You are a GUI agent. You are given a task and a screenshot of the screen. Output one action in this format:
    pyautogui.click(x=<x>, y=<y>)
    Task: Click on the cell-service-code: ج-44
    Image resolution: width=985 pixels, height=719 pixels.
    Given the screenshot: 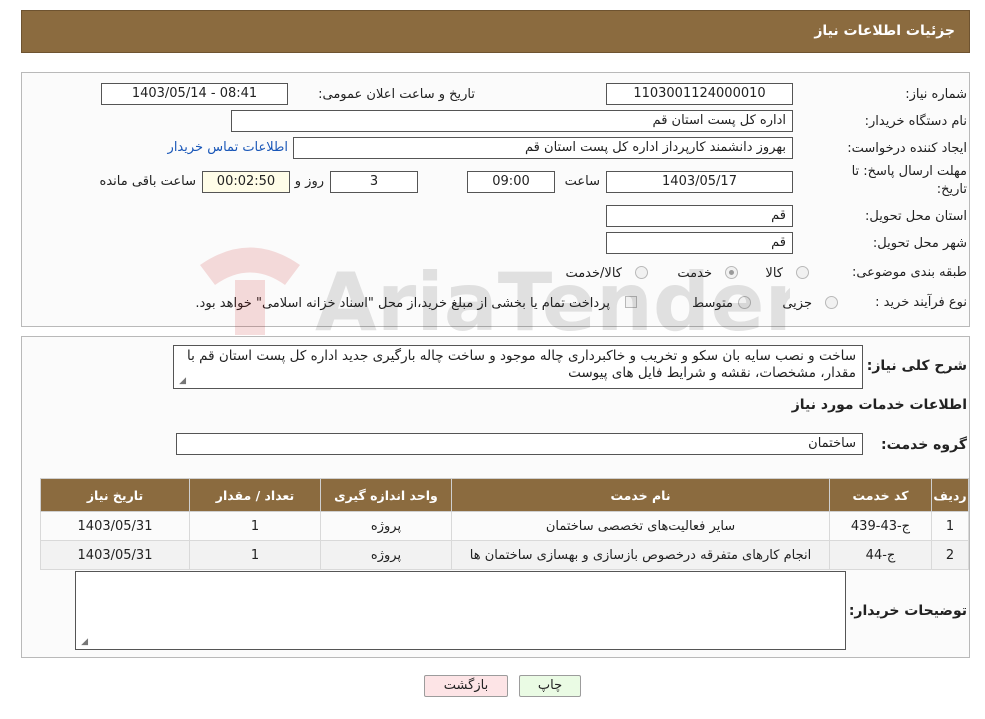 What is the action you would take?
    pyautogui.click(x=880, y=555)
    